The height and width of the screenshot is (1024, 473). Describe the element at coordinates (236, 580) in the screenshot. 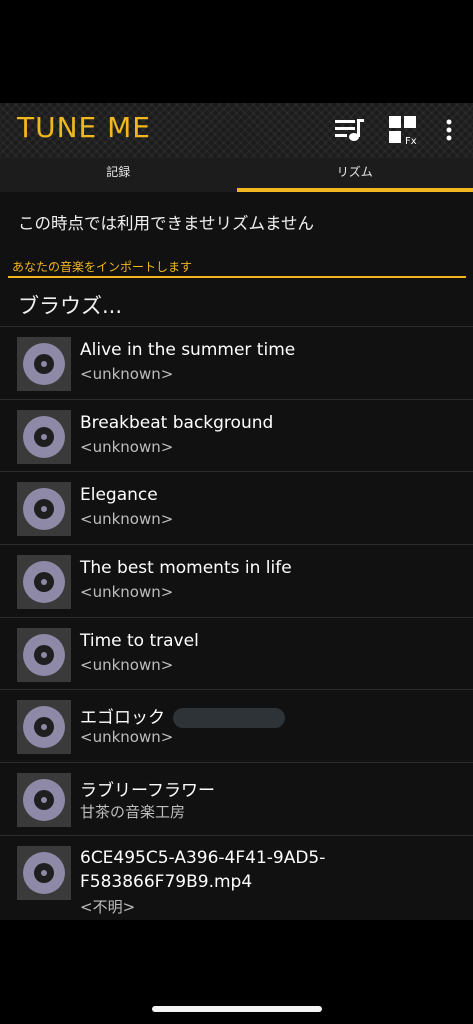

I see `list-item: The best moments in life <unknown>` at that location.